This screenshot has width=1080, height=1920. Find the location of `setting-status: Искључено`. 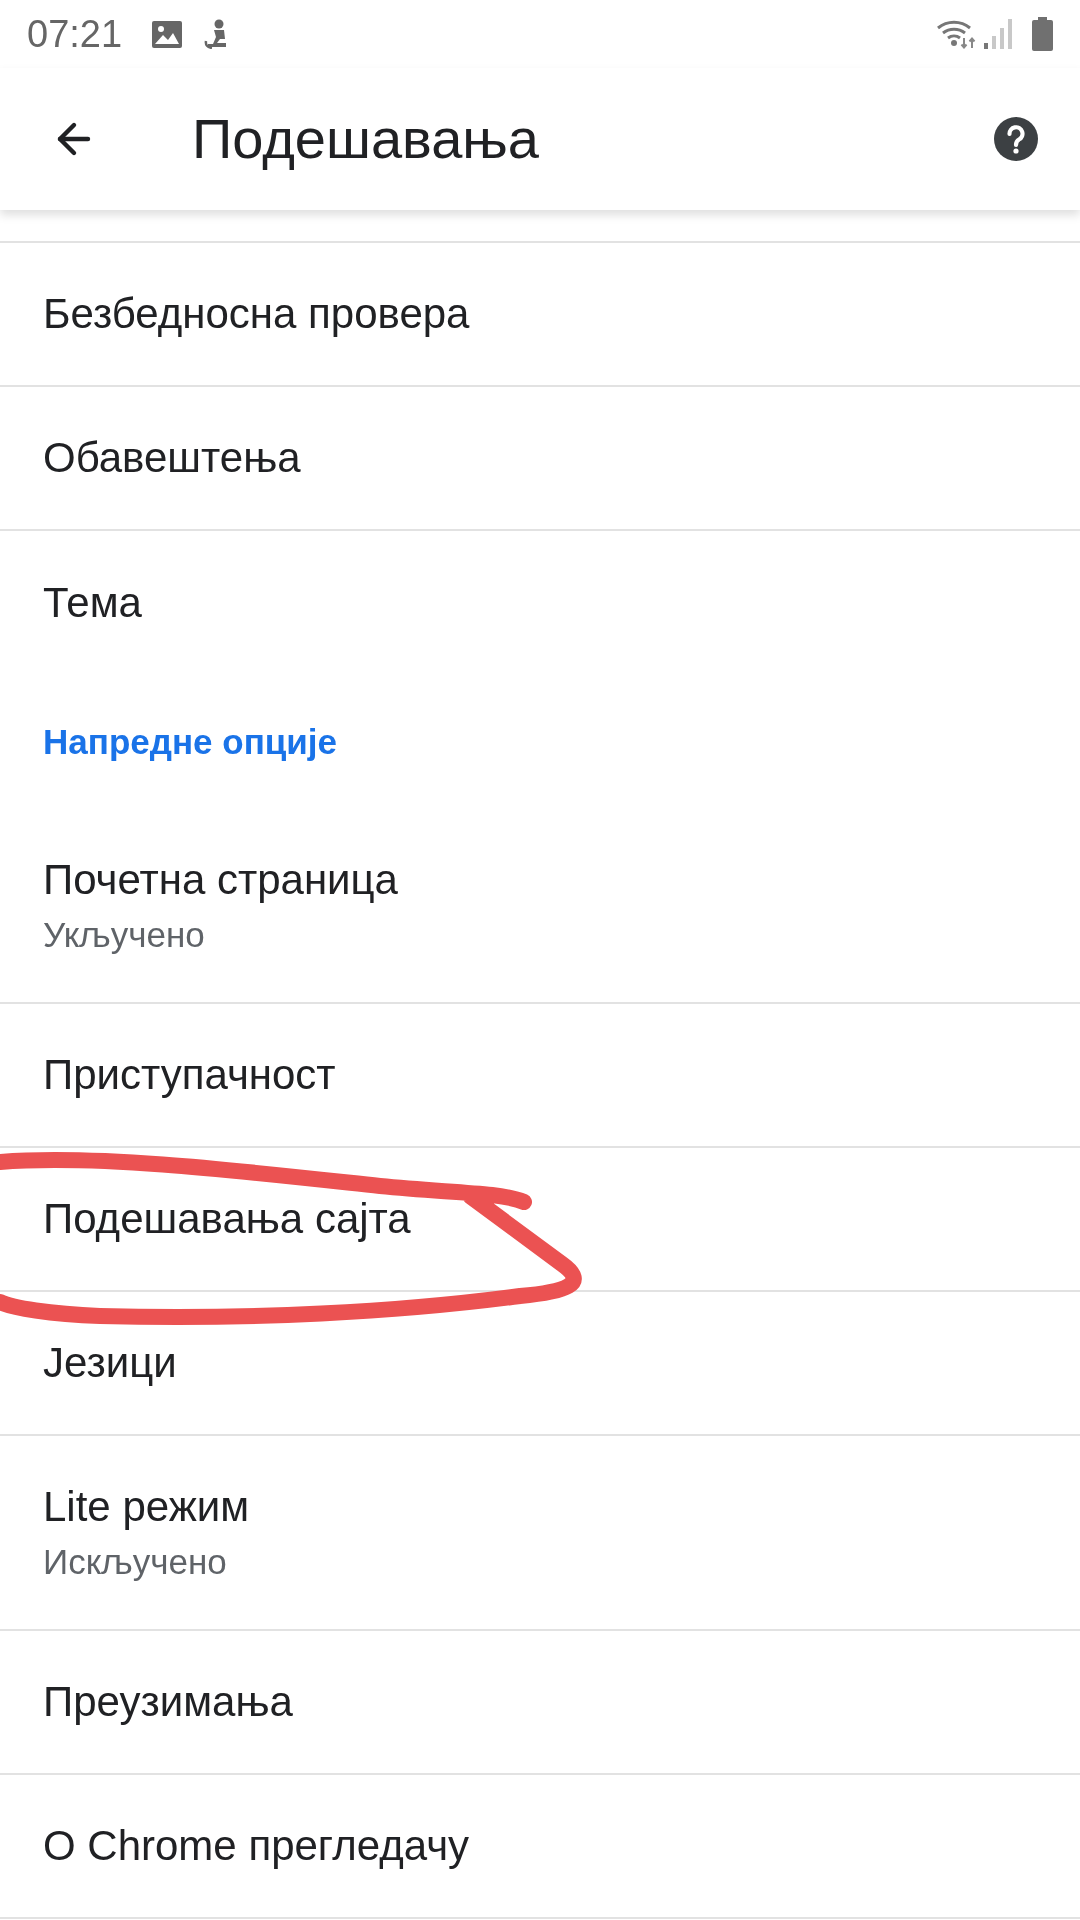

setting-status: Искључено is located at coordinates (135, 1561).